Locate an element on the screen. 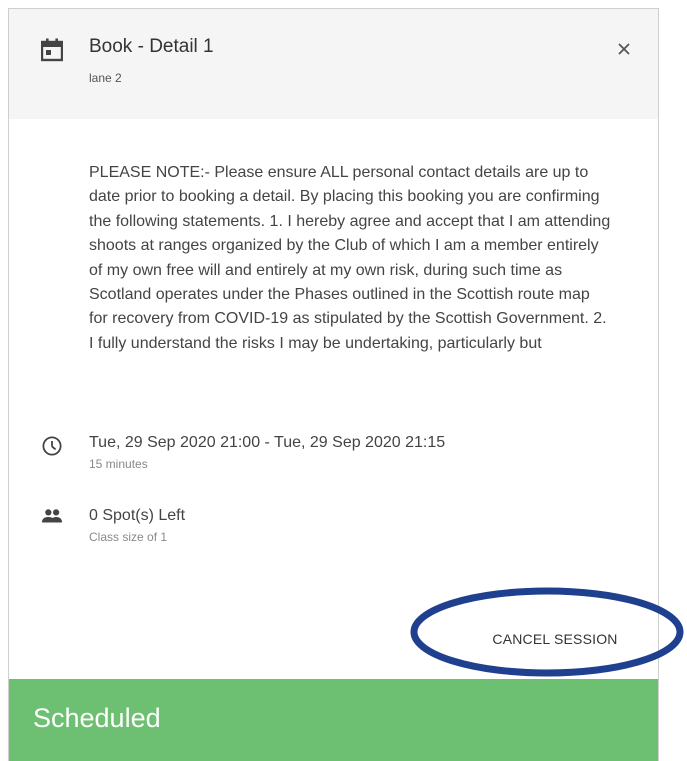  cancel-session-button: CANCEL SESSION is located at coordinates (555, 639).